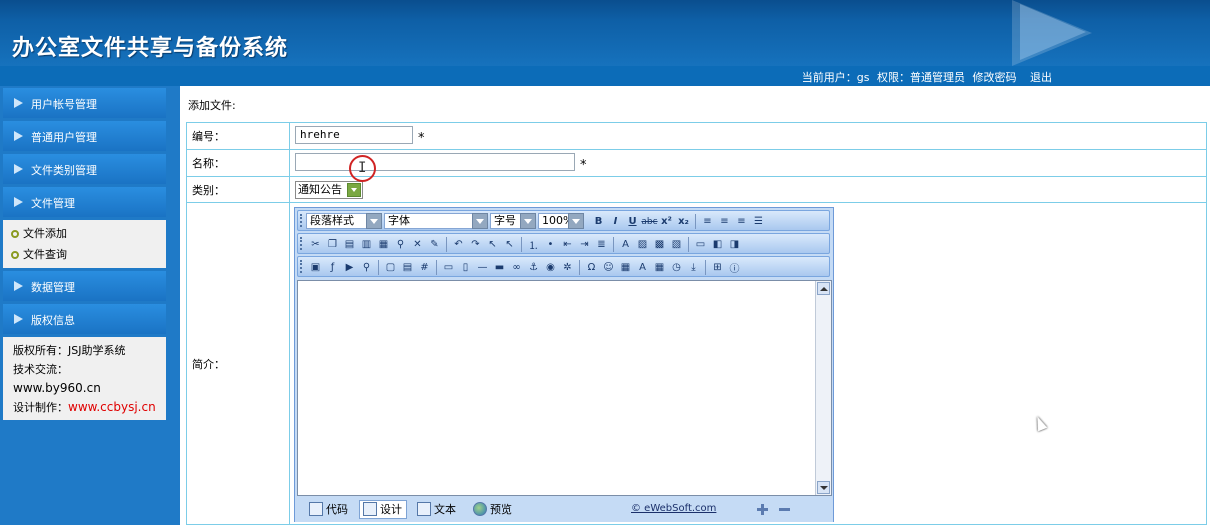 The height and width of the screenshot is (525, 1210). Describe the element at coordinates (608, 267) in the screenshot. I see `emoticon-icon: ☺` at that location.